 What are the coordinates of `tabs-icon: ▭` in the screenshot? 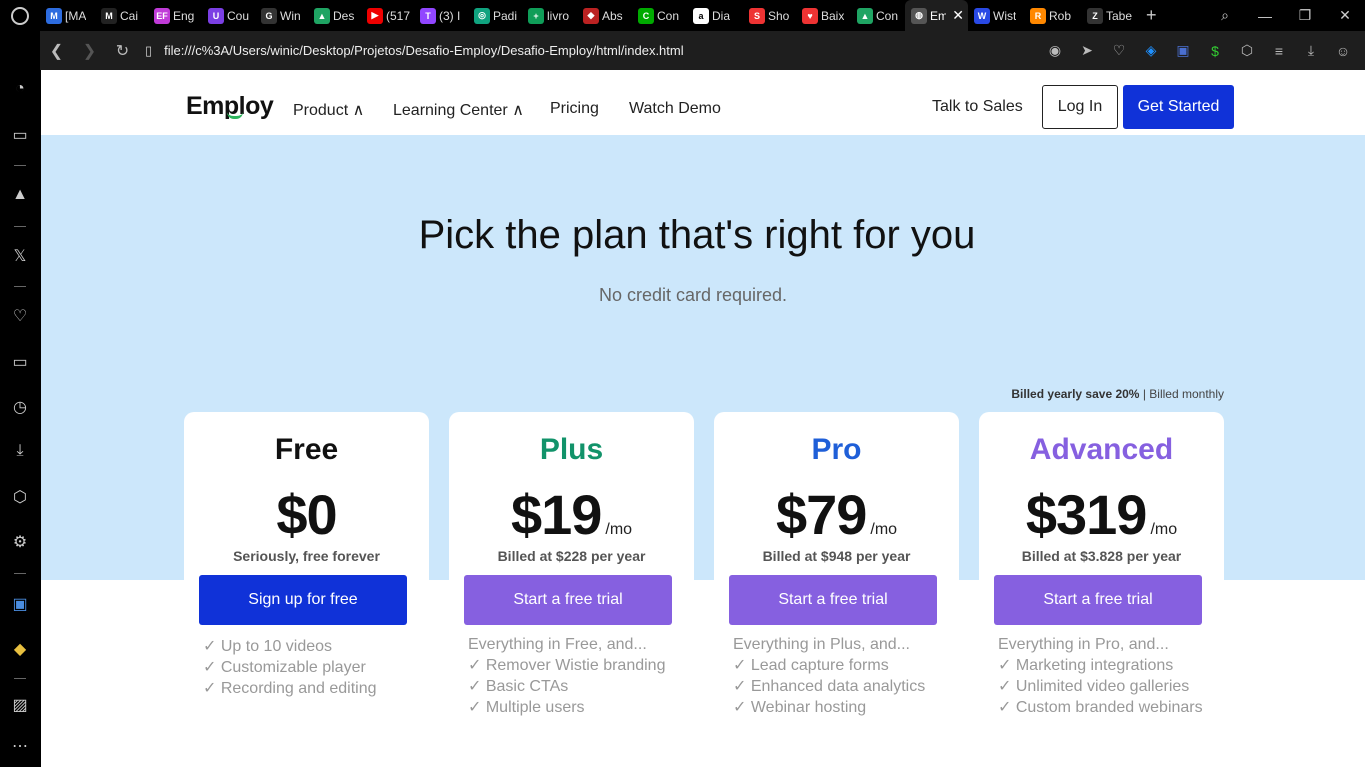 It's located at (20, 362).